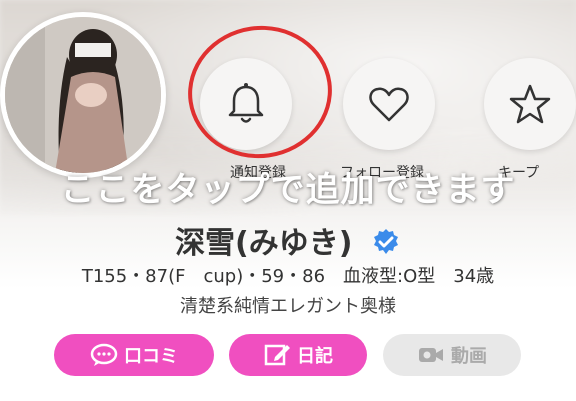 This screenshot has height=401, width=576. What do you see at coordinates (288, 190) in the screenshot?
I see `tap-instruction: ここをタップで追加できます` at bounding box center [288, 190].